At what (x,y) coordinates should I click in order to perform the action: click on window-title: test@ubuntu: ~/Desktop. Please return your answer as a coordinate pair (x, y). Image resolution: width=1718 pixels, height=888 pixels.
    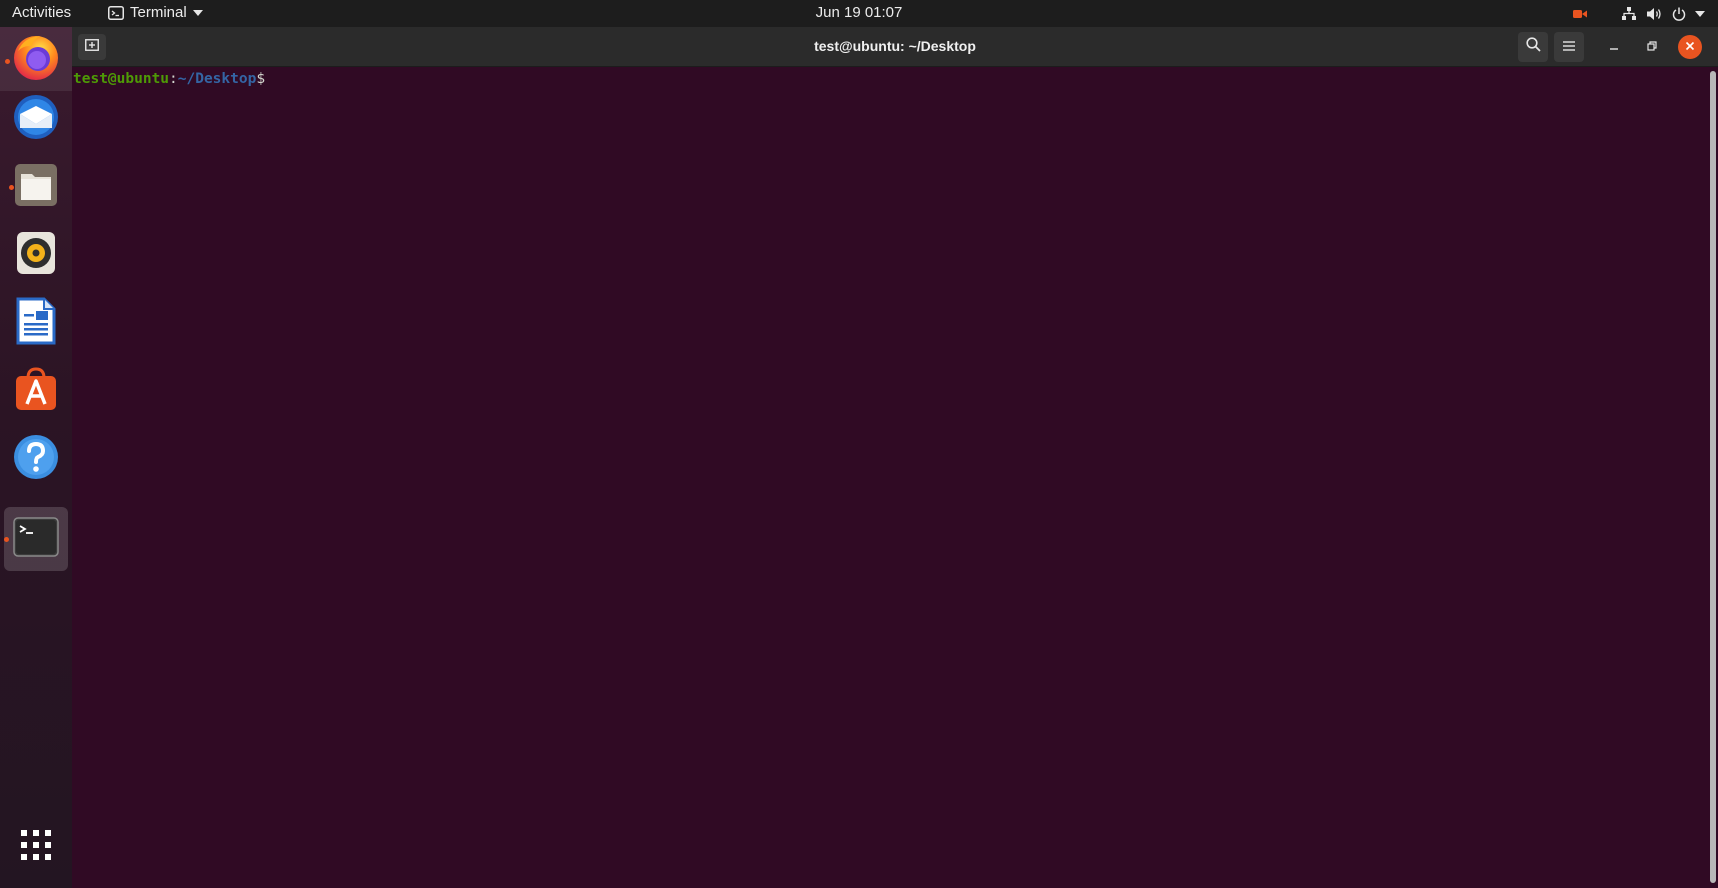
    Looking at the image, I should click on (895, 46).